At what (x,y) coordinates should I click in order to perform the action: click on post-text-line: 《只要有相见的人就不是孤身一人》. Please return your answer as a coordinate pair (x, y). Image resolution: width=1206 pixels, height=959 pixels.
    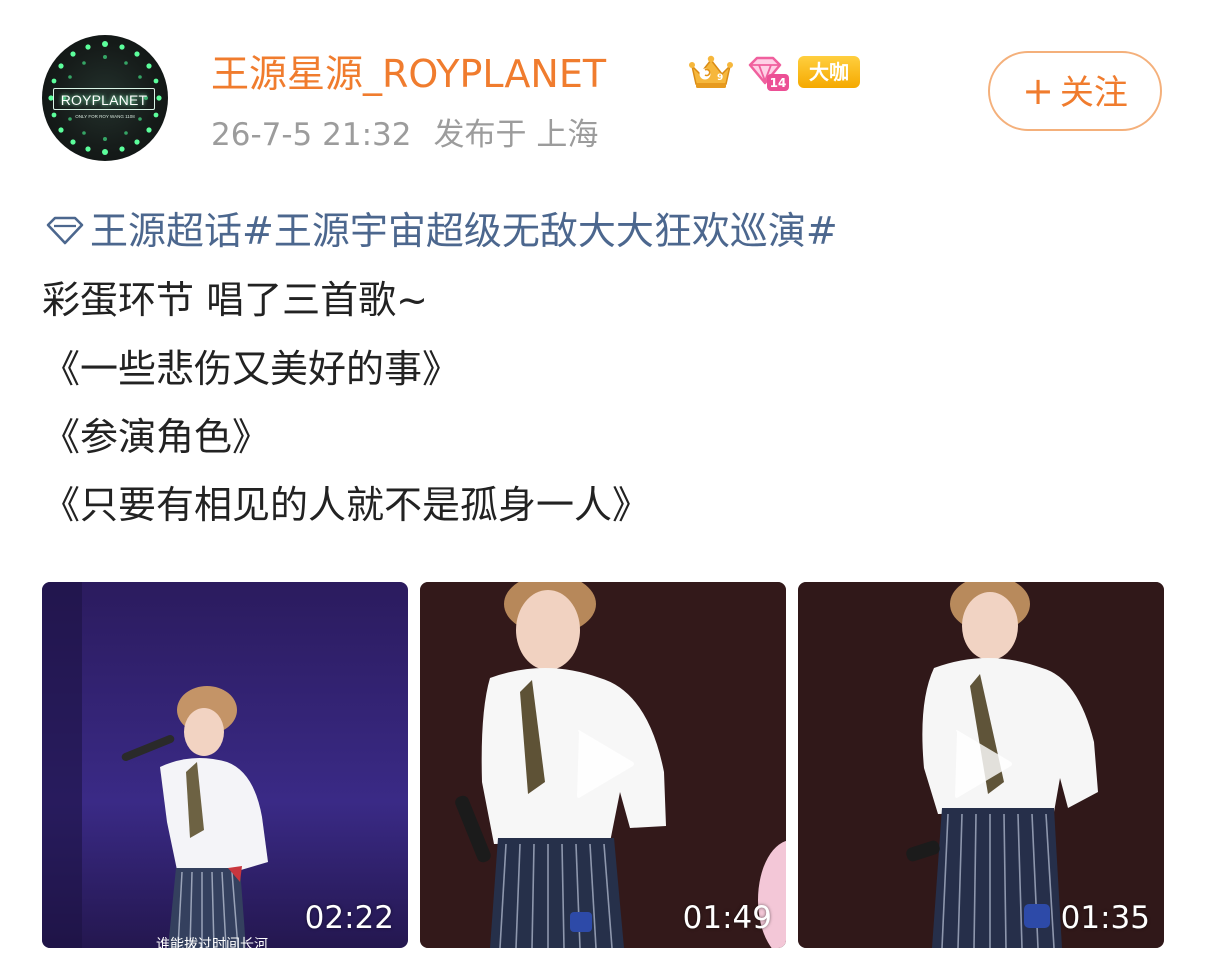
    Looking at the image, I should click on (346, 505).